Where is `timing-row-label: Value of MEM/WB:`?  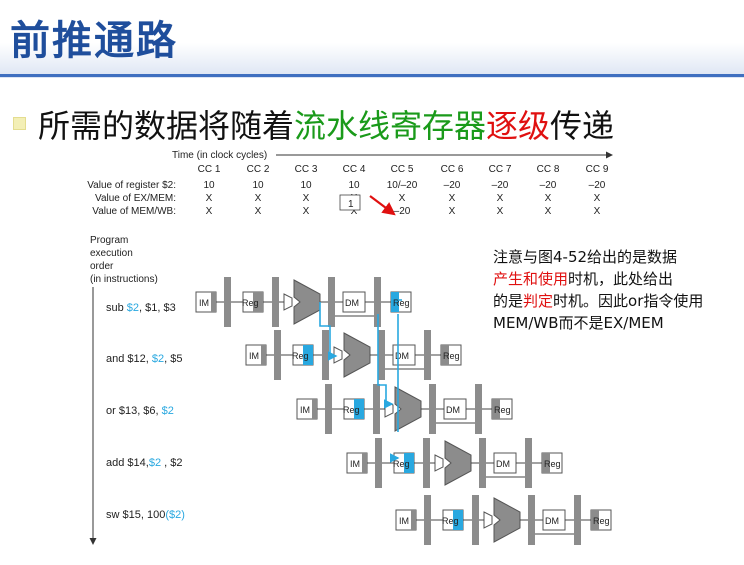 timing-row-label: Value of MEM/WB: is located at coordinates (134, 211).